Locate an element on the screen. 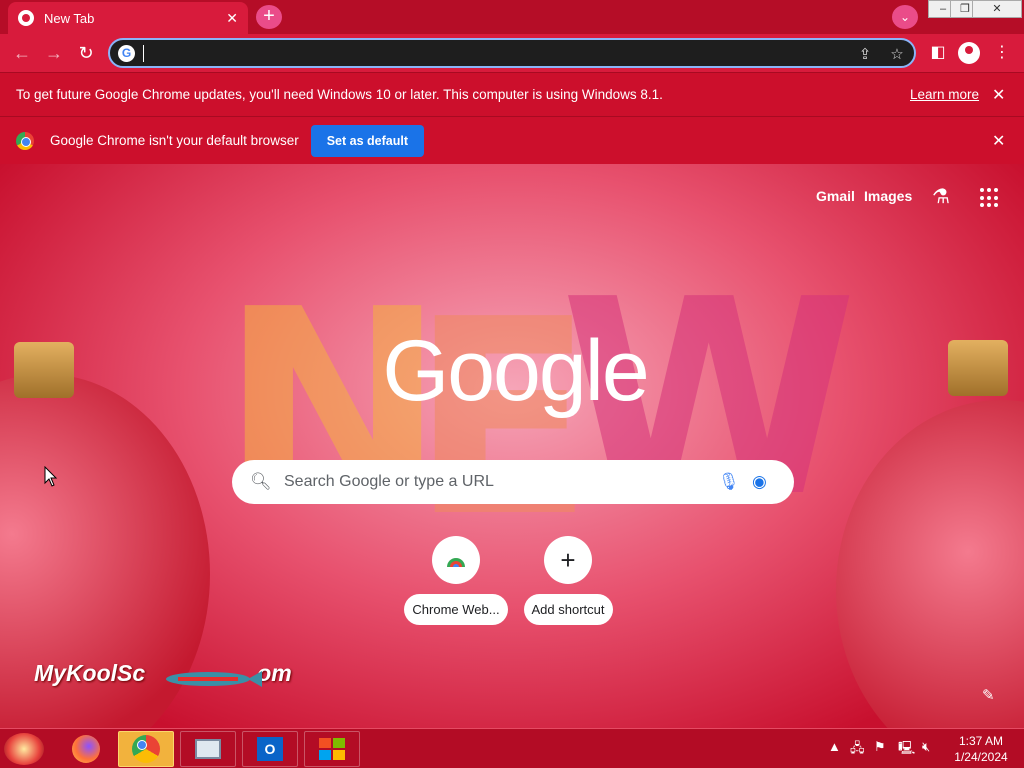 The width and height of the screenshot is (1024, 768). taskbar-chrome is located at coordinates (146, 749).